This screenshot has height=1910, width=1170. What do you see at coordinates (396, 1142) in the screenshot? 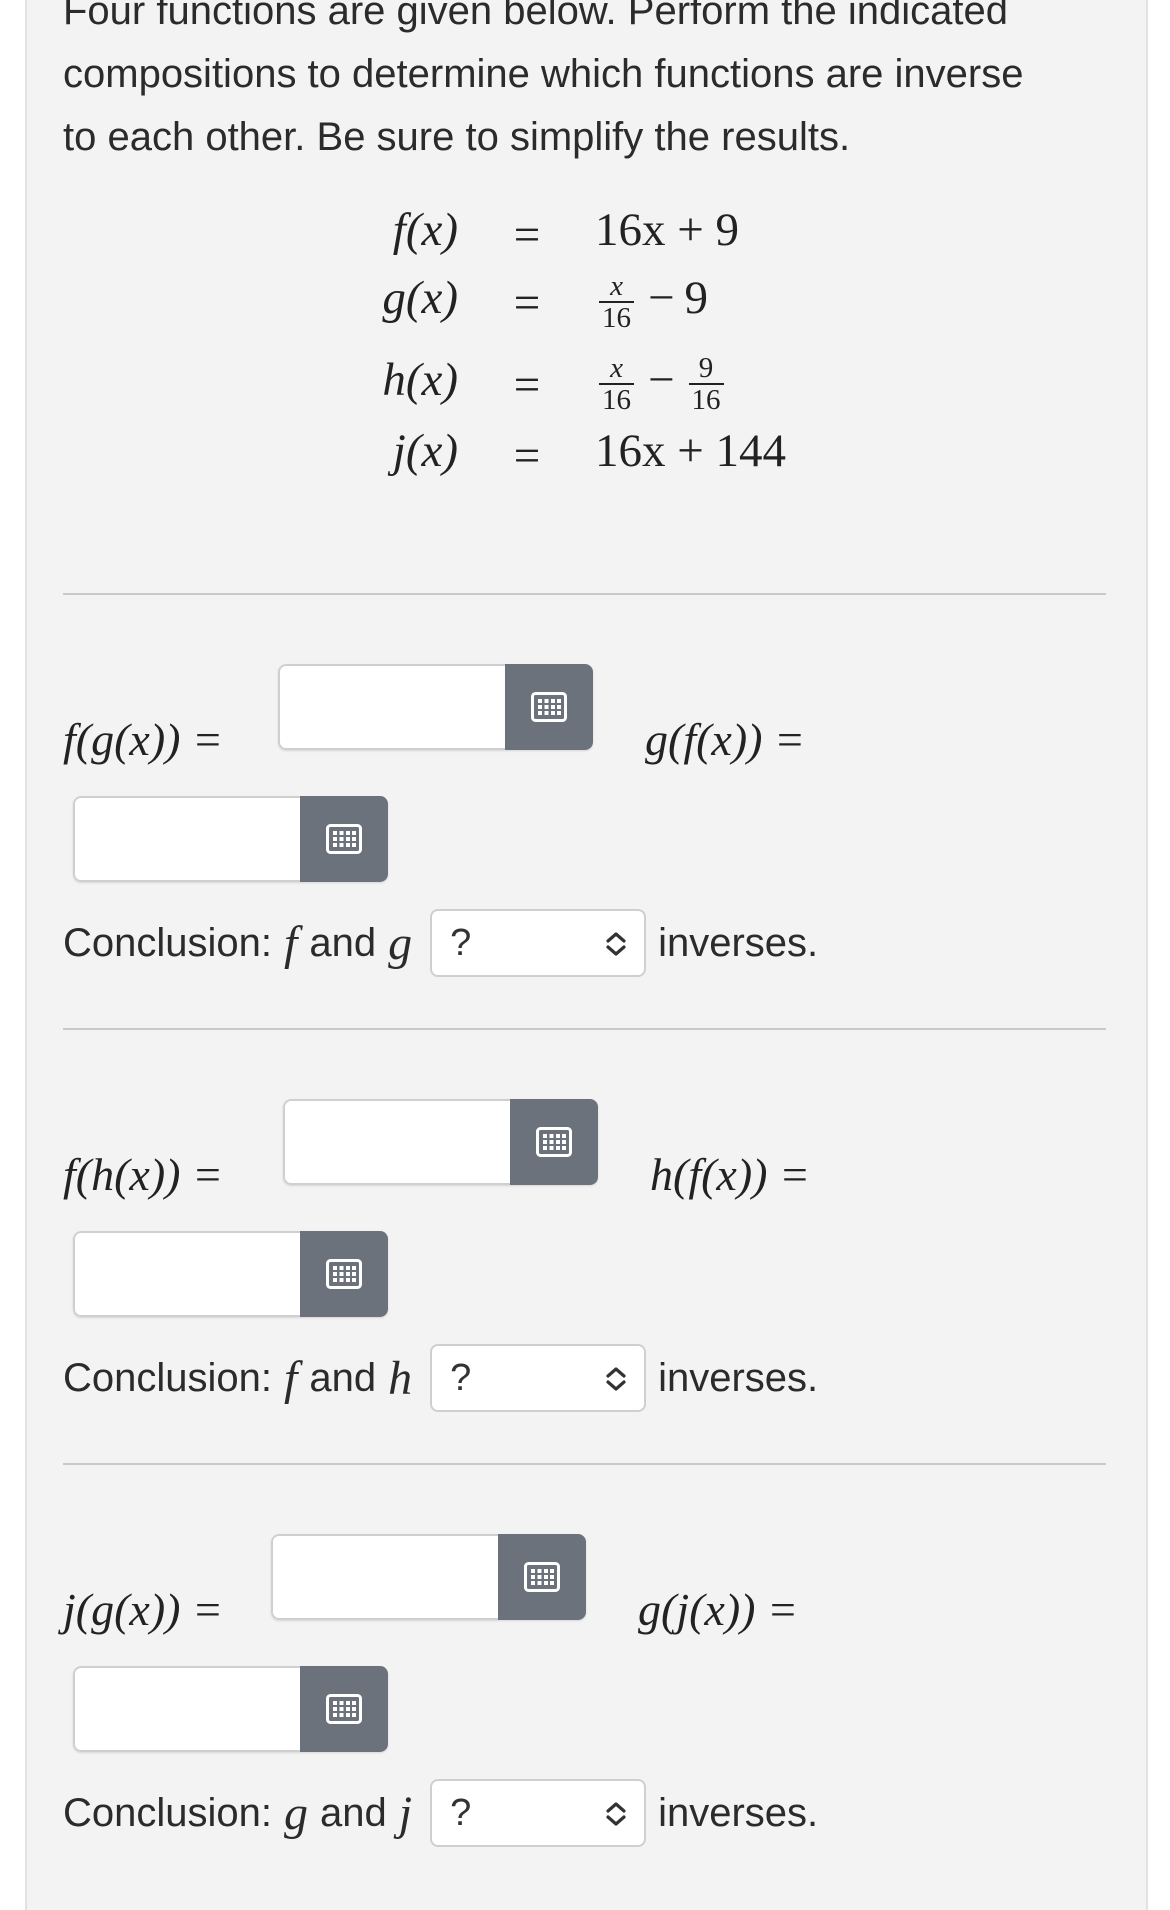
I see `answer-input-f-of-h` at bounding box center [396, 1142].